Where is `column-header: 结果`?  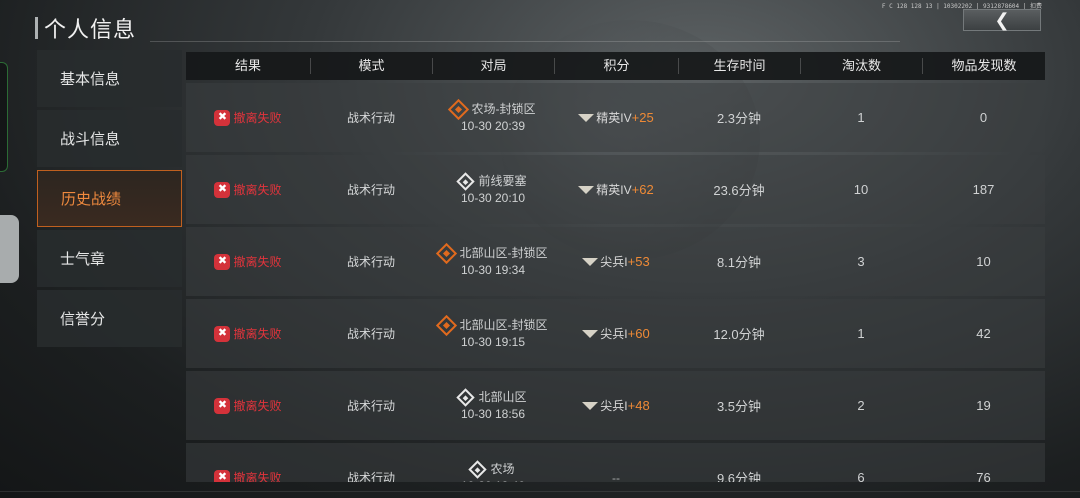
column-header: 结果 is located at coordinates (247, 65).